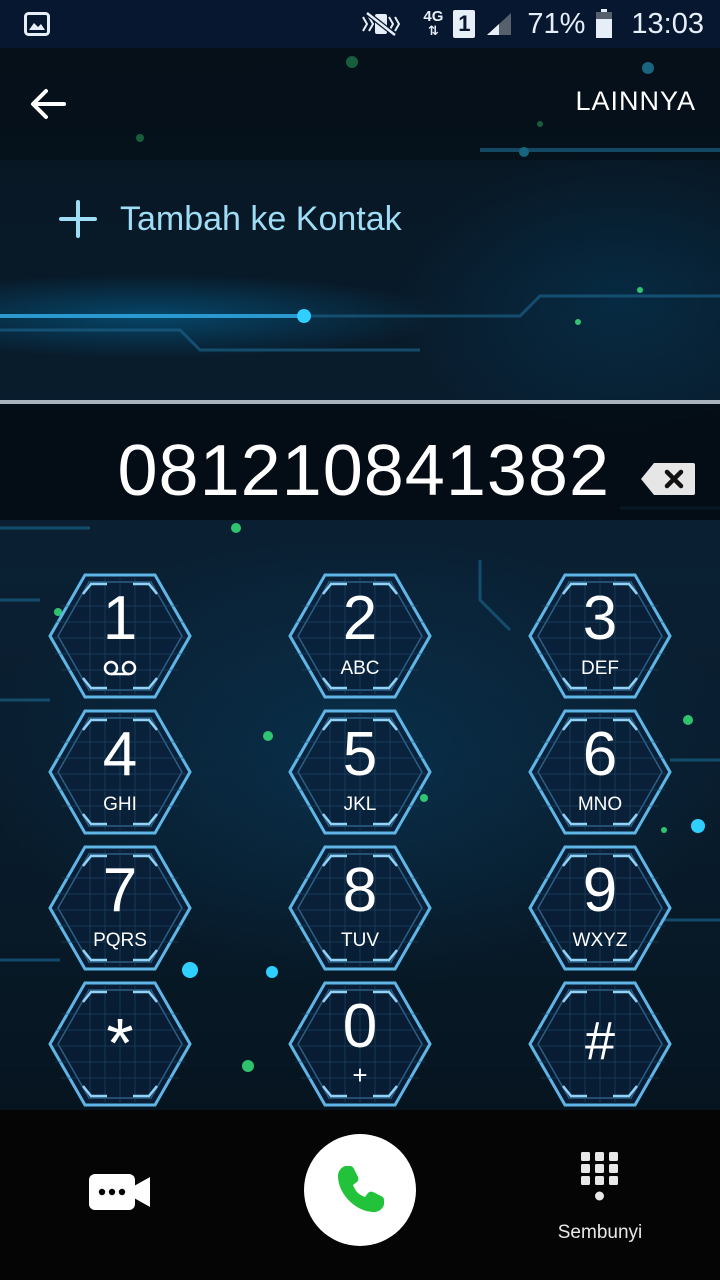 The height and width of the screenshot is (1280, 720). I want to click on sim-1-icon: 1, so click(464, 24).